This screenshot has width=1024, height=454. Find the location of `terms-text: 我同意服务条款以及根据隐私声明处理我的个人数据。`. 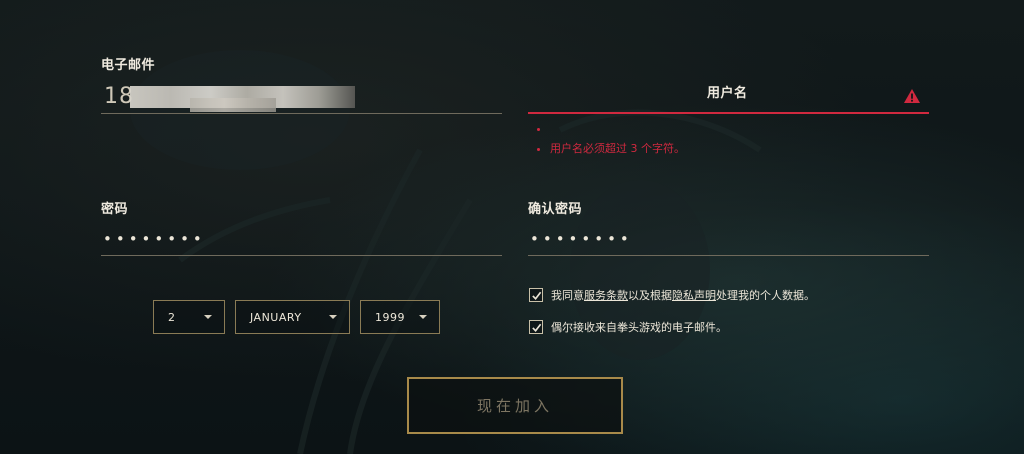

terms-text: 我同意服务条款以及根据隐私声明处理我的个人数据。 is located at coordinates (683, 295).